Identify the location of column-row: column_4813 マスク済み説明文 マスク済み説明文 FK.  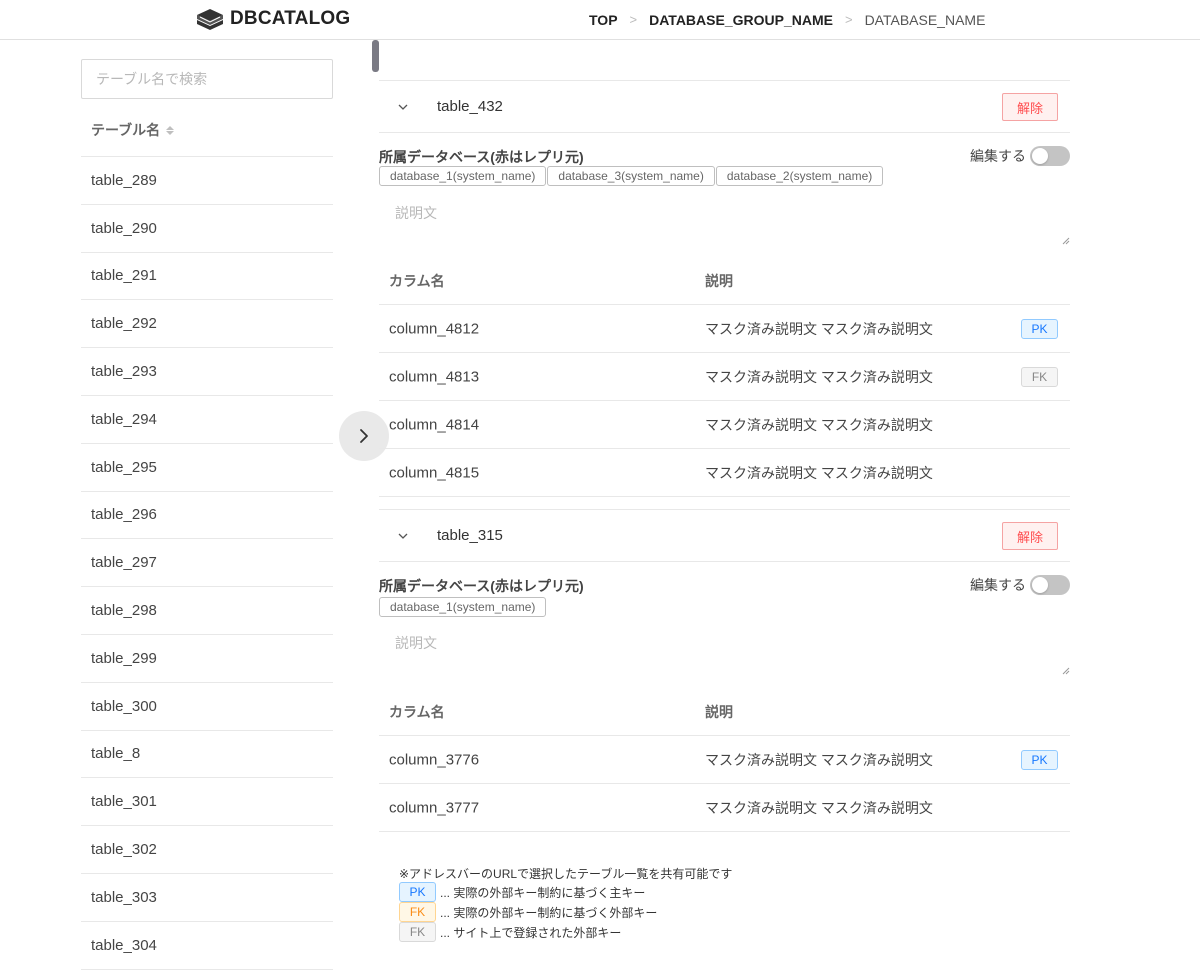
(724, 377).